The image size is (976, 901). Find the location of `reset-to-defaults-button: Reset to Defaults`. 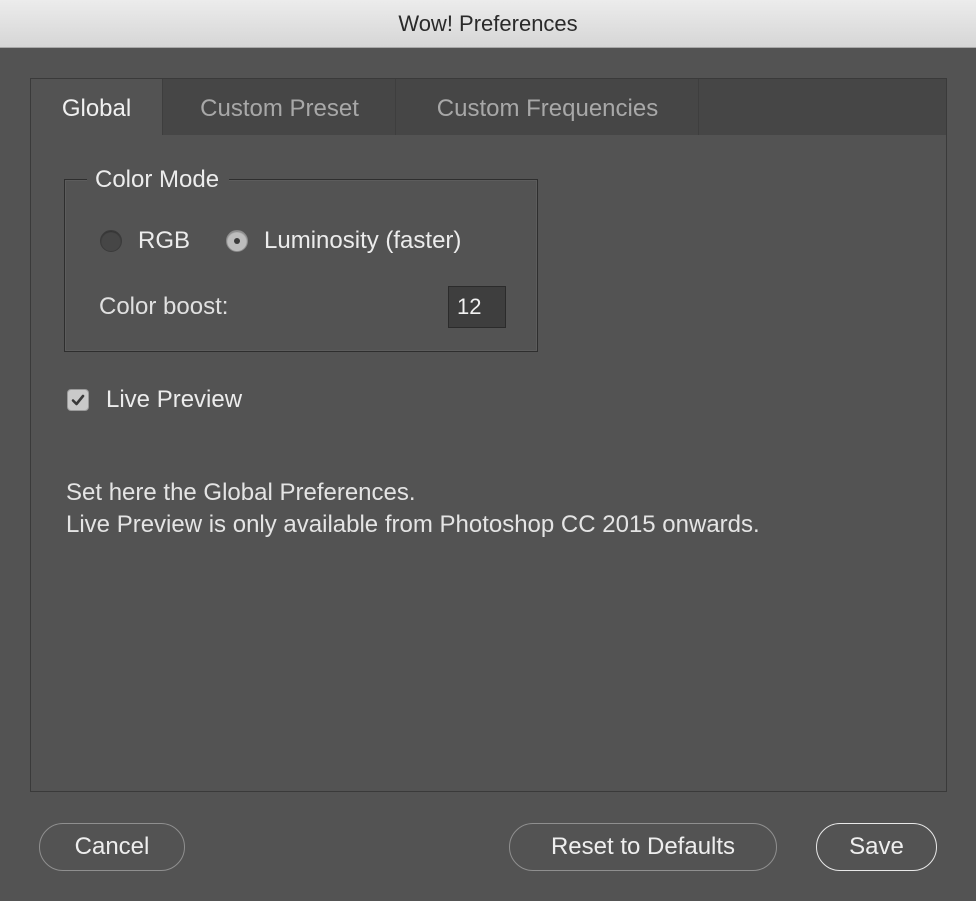

reset-to-defaults-button: Reset to Defaults is located at coordinates (643, 847).